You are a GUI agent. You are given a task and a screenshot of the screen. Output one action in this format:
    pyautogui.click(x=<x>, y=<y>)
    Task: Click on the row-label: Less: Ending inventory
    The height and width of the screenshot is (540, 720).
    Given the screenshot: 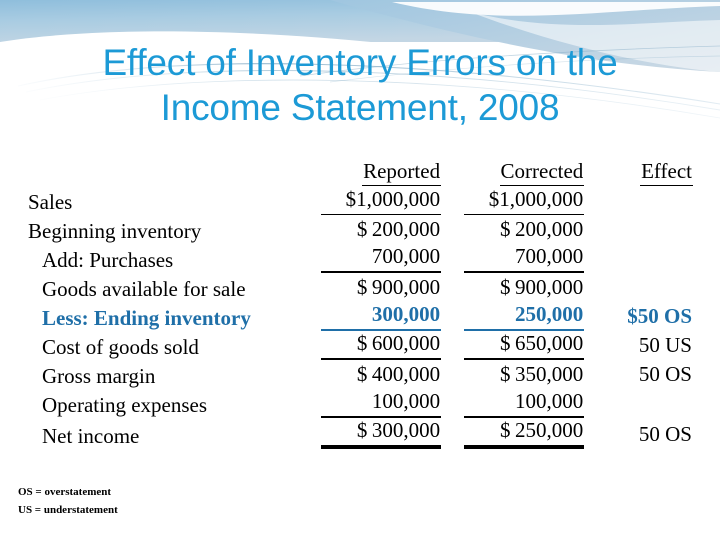 What is the action you would take?
    pyautogui.click(x=146, y=318)
    